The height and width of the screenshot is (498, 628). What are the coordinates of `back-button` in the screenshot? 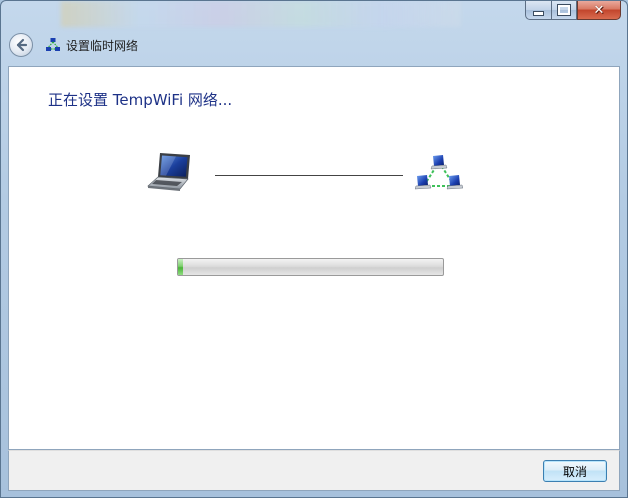 It's located at (21, 45).